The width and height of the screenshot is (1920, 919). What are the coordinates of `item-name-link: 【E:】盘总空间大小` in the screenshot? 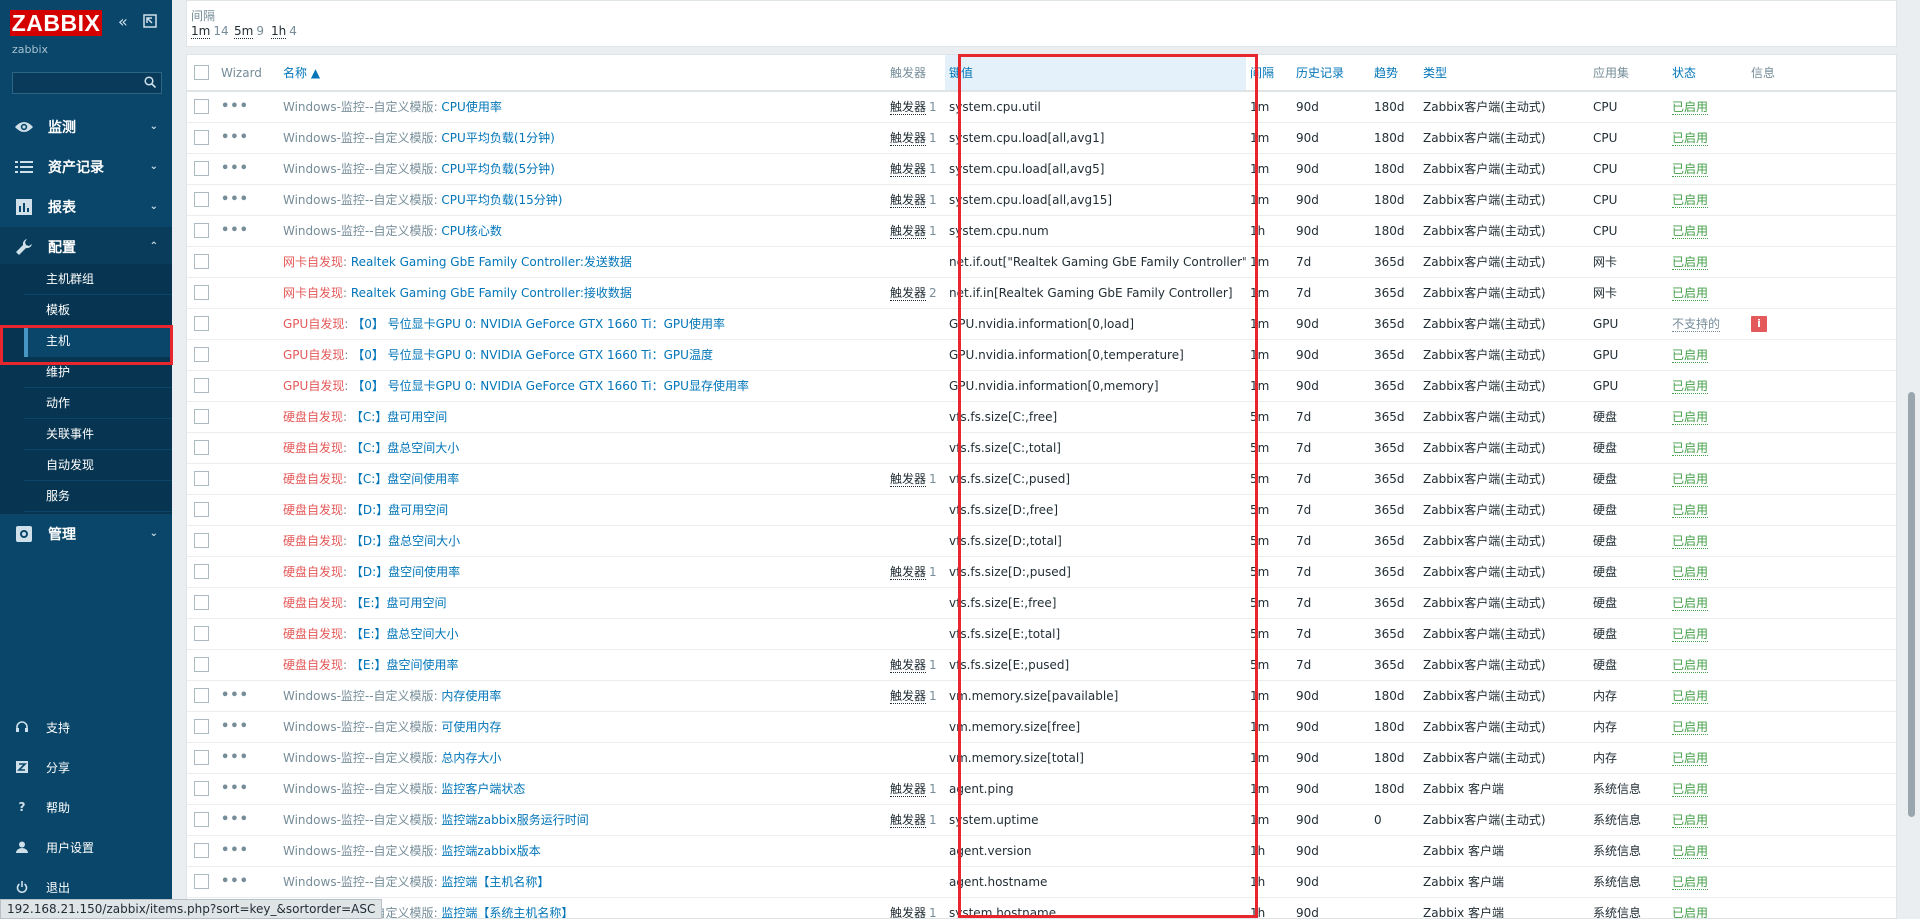 It's located at (405, 634).